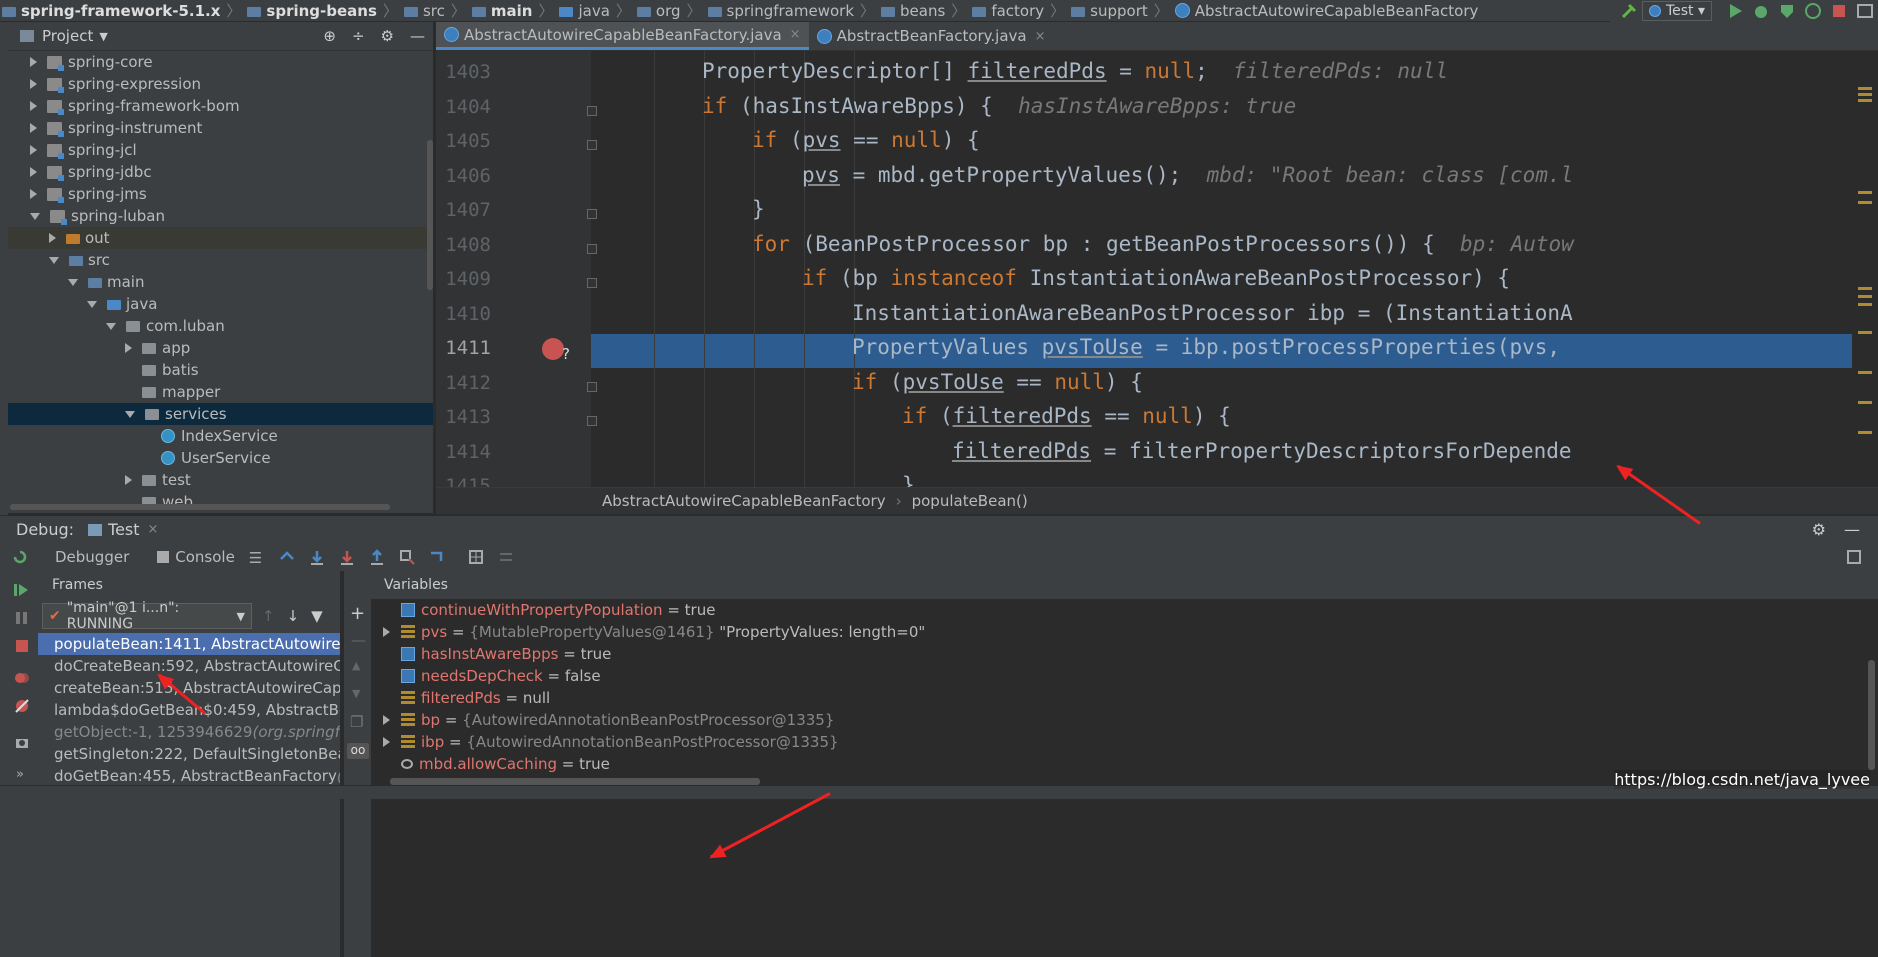 The width and height of the screenshot is (1878, 957). What do you see at coordinates (220, 106) in the screenshot?
I see `tree-node: spring-framework-bom` at bounding box center [220, 106].